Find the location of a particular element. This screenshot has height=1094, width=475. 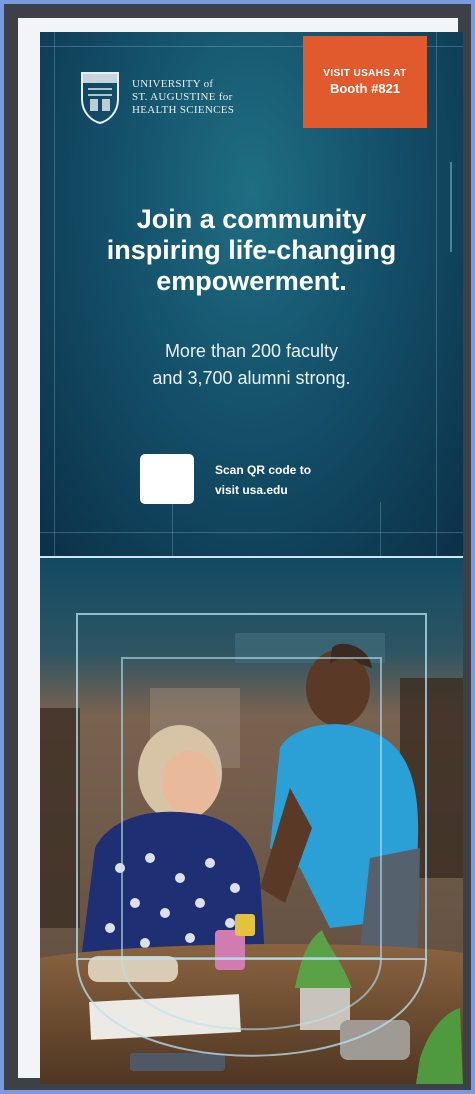

headline-line-3: empowerment. is located at coordinates (251, 281).